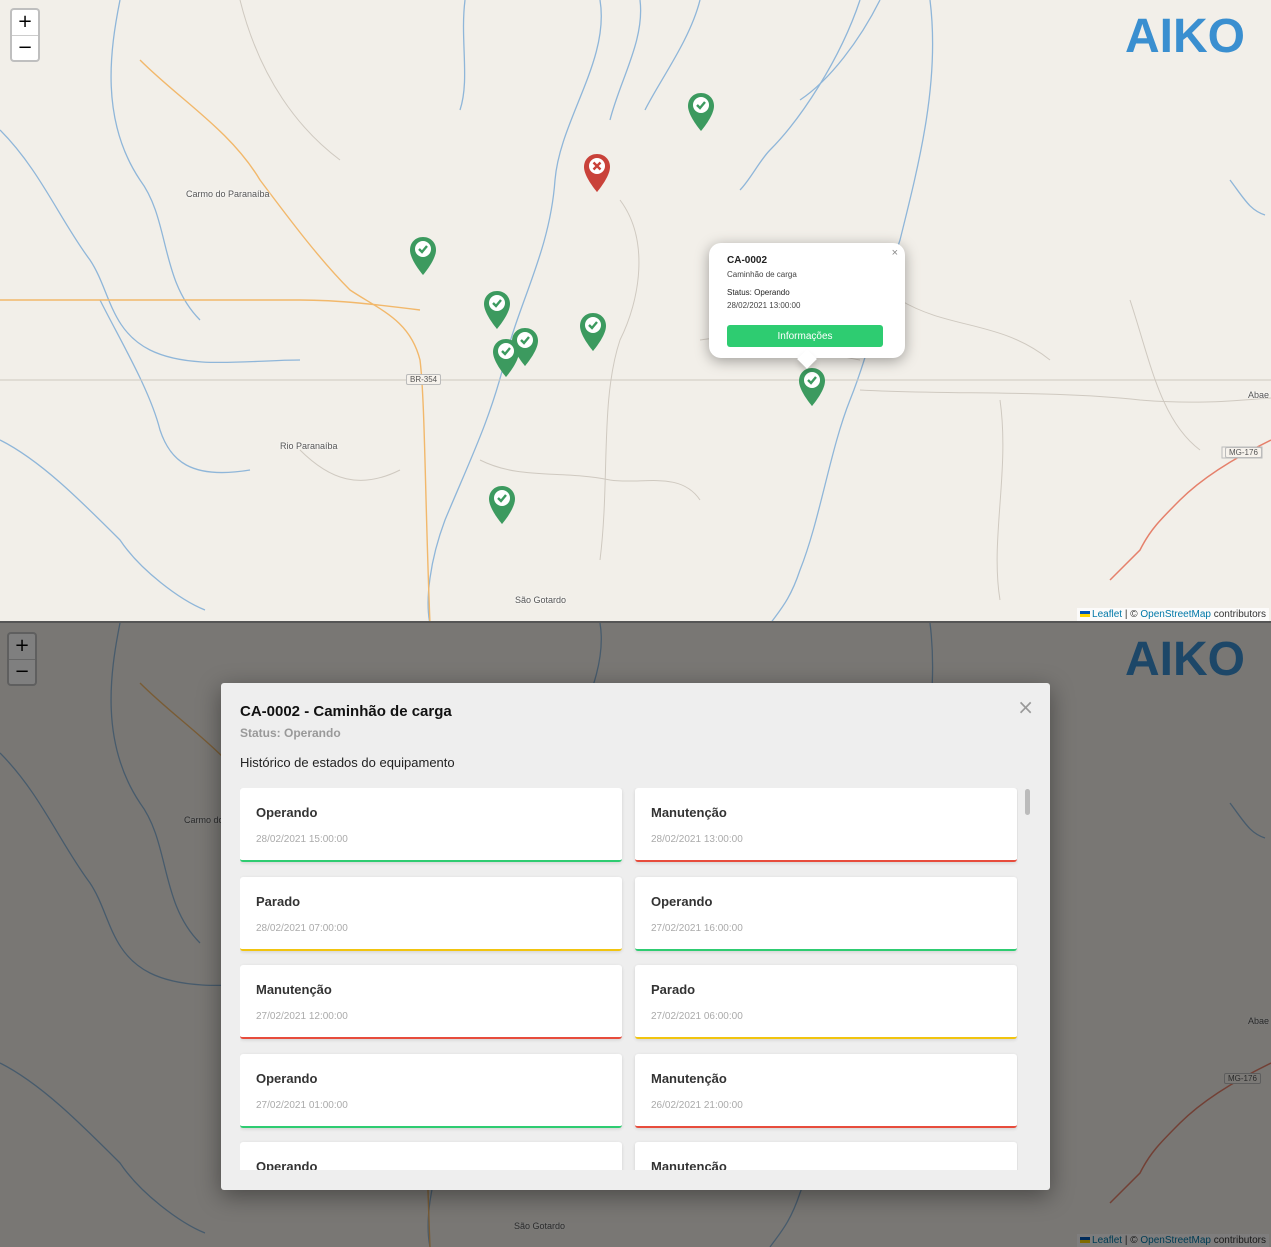 The image size is (1271, 1247). What do you see at coordinates (1085, 614) in the screenshot?
I see `ukraine-flag-icon` at bounding box center [1085, 614].